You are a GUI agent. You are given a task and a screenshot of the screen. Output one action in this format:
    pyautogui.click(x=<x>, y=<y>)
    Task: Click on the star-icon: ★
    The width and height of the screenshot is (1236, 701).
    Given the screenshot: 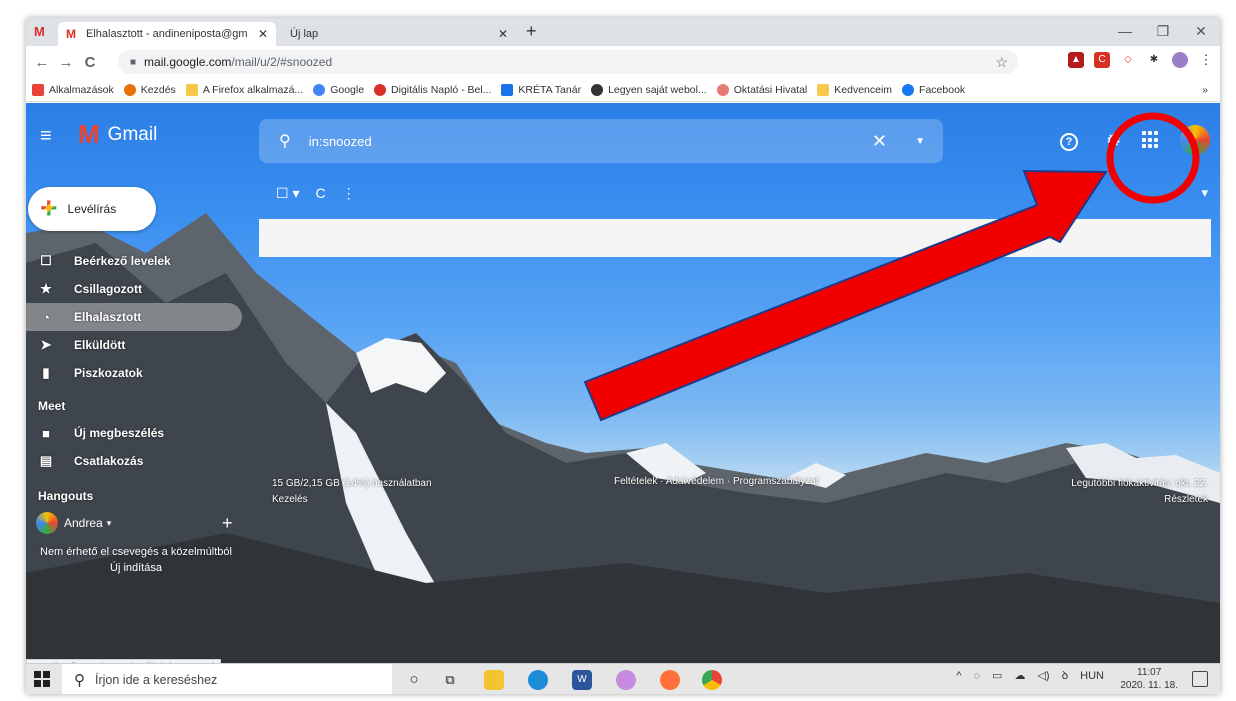 What is the action you would take?
    pyautogui.click(x=46, y=288)
    